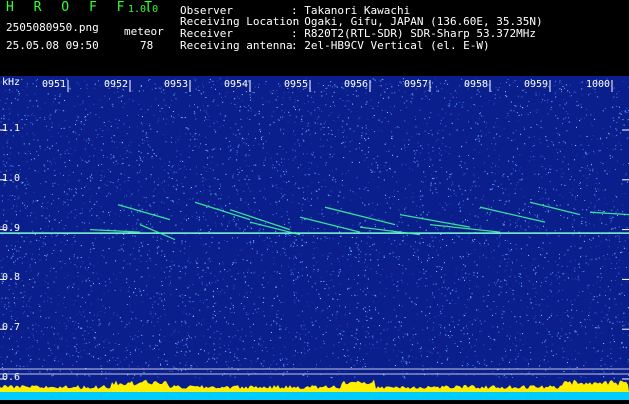 This screenshot has width=629, height=404. I want to click on x-tick-label: 0959, so click(536, 85).